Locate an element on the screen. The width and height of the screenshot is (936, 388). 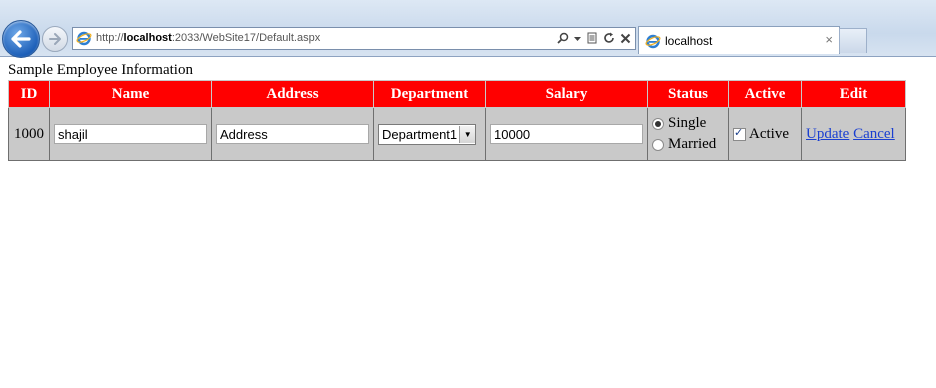
active-checkbox is located at coordinates (739, 133).